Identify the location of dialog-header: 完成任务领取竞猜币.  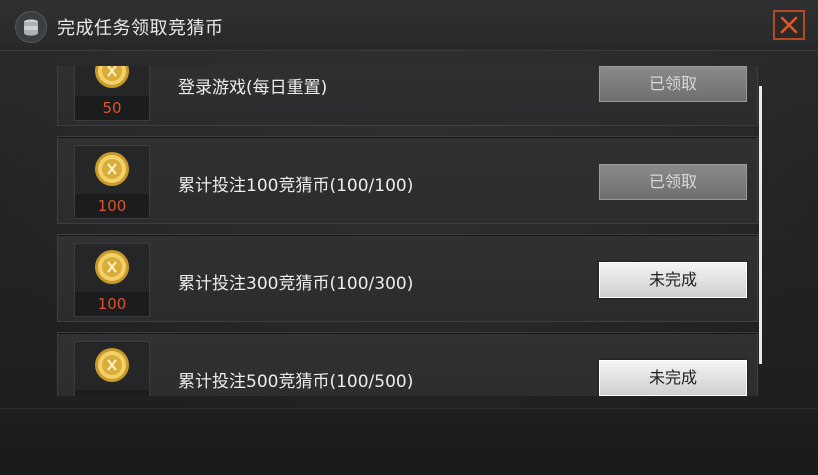
(409, 25).